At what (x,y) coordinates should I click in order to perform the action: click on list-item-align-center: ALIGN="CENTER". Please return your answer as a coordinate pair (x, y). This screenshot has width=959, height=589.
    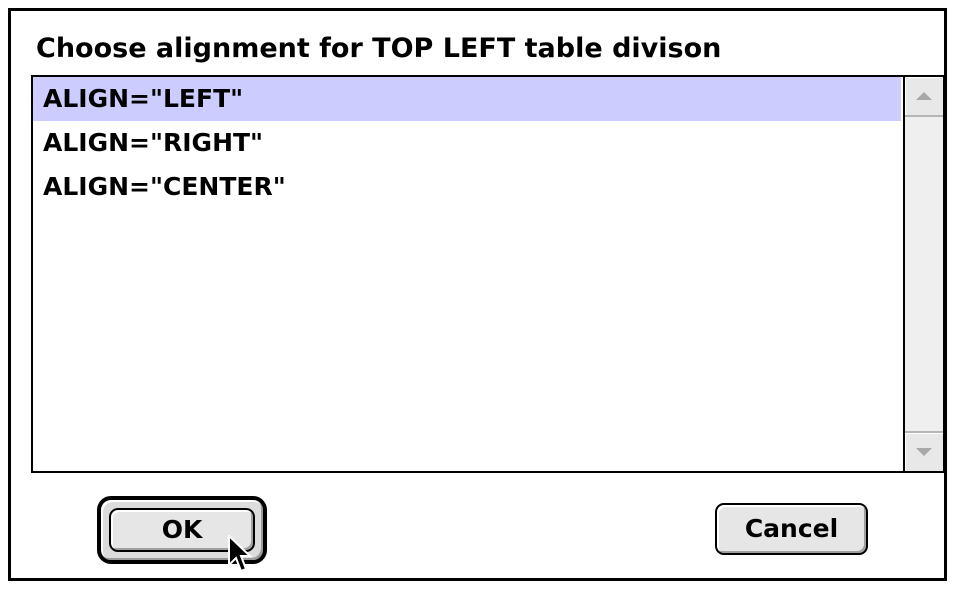
    Looking at the image, I should click on (467, 187).